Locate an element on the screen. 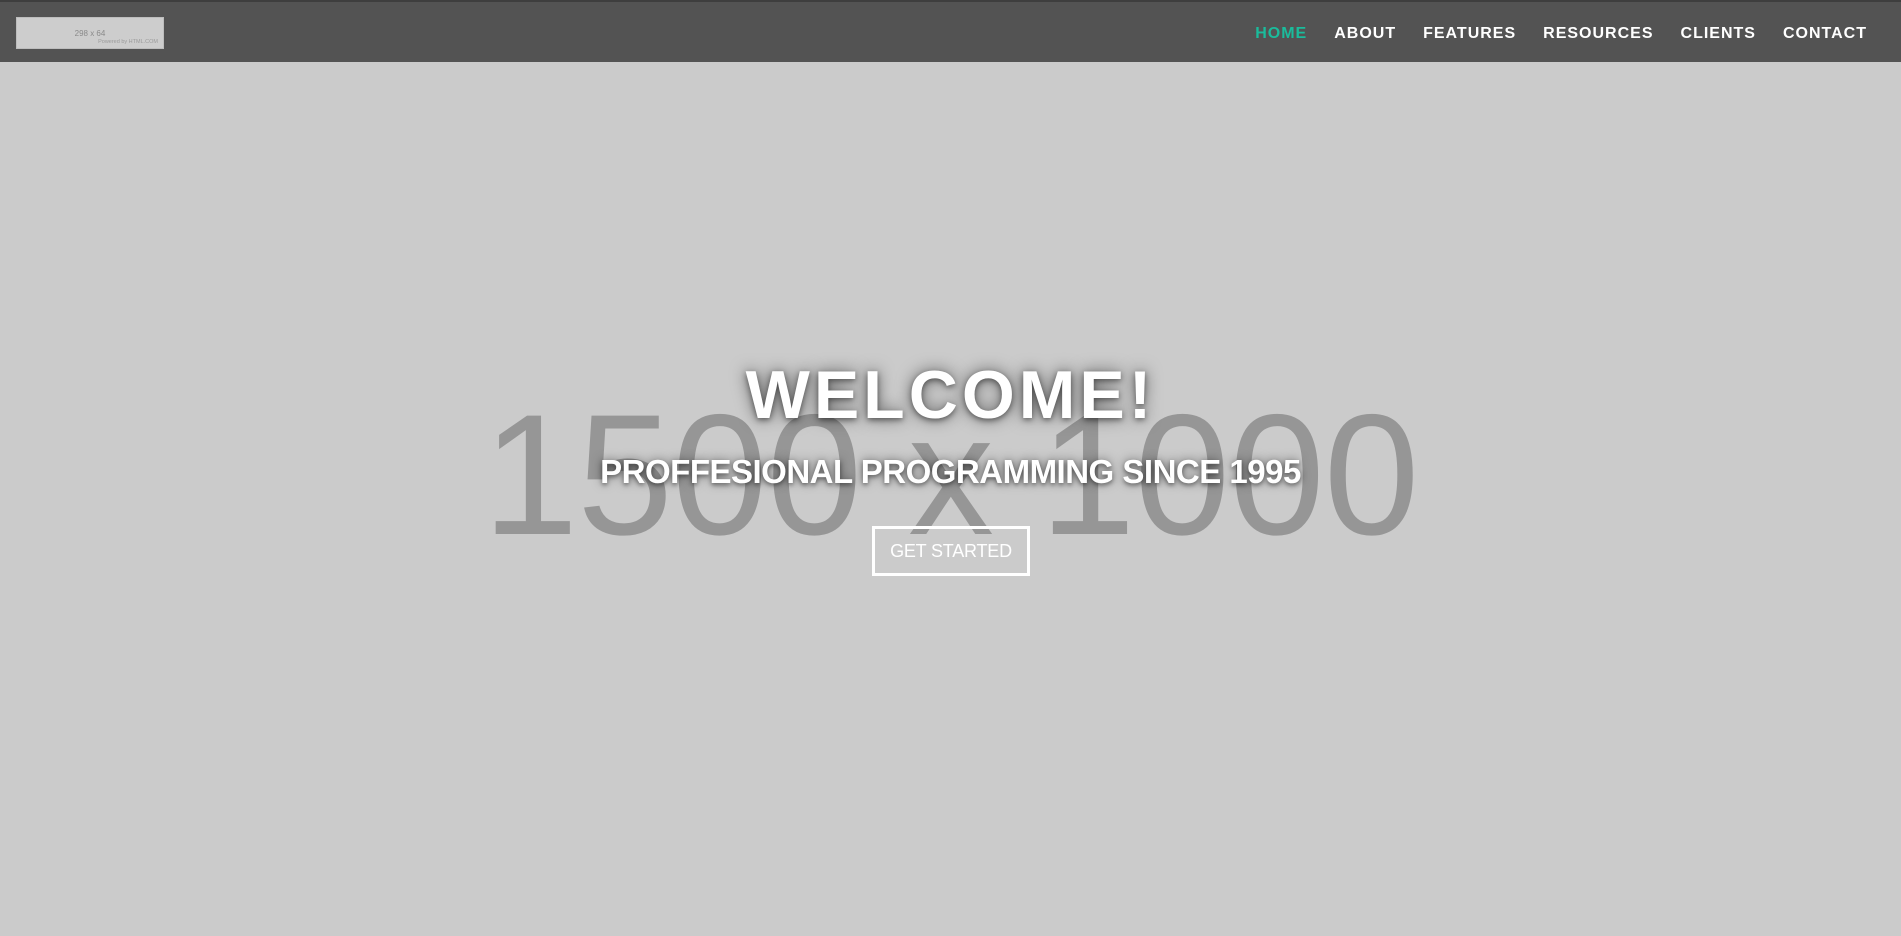 This screenshot has height=936, width=1901. hero-title: WELCOME! is located at coordinates (950, 395).